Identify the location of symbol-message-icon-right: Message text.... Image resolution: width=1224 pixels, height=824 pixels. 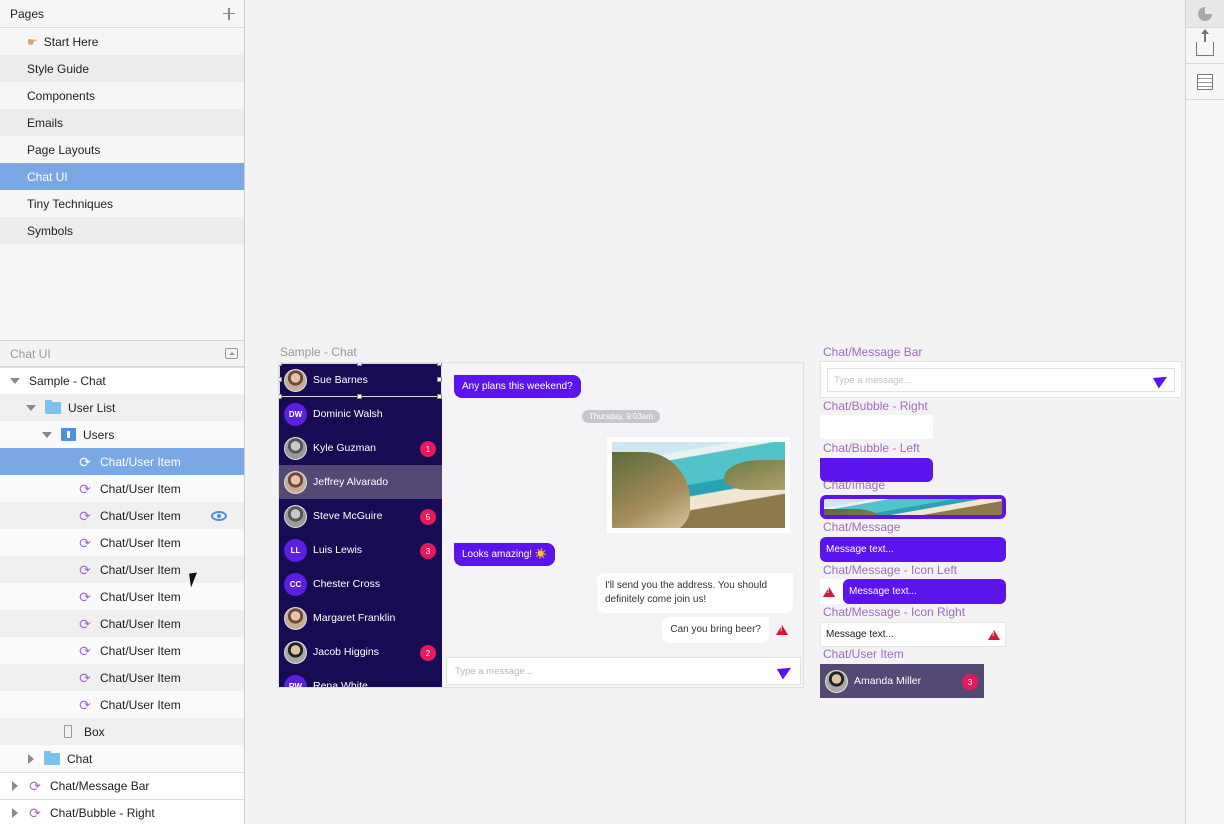
(913, 634).